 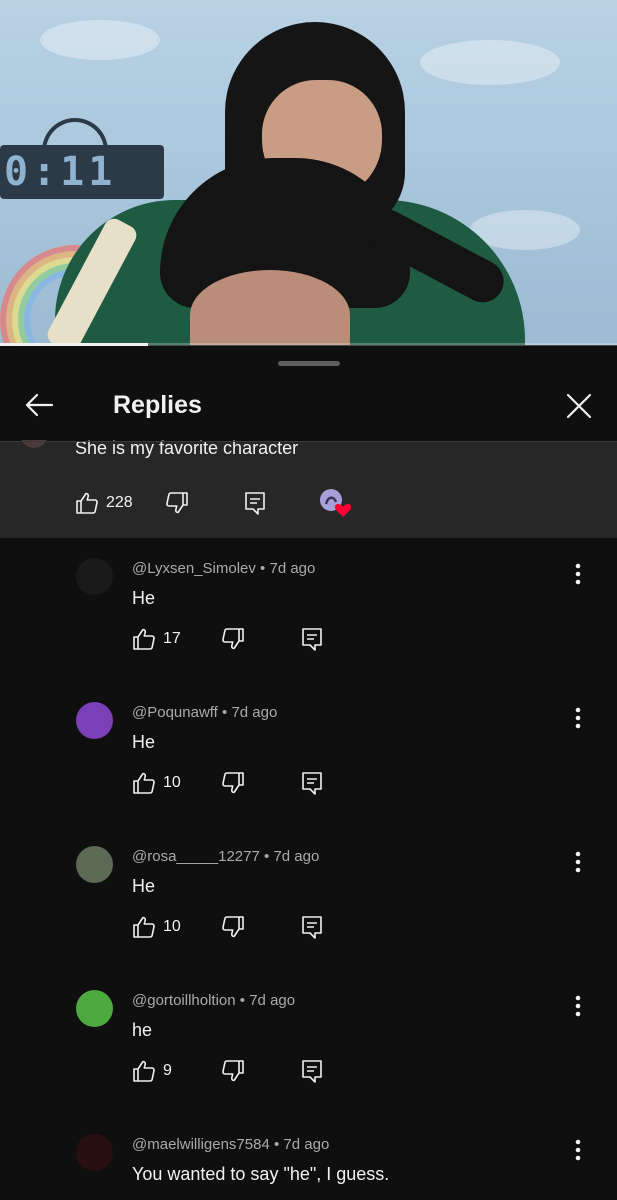 What do you see at coordinates (82, 172) in the screenshot?
I see `video-scoreboard-clock: 0:11` at bounding box center [82, 172].